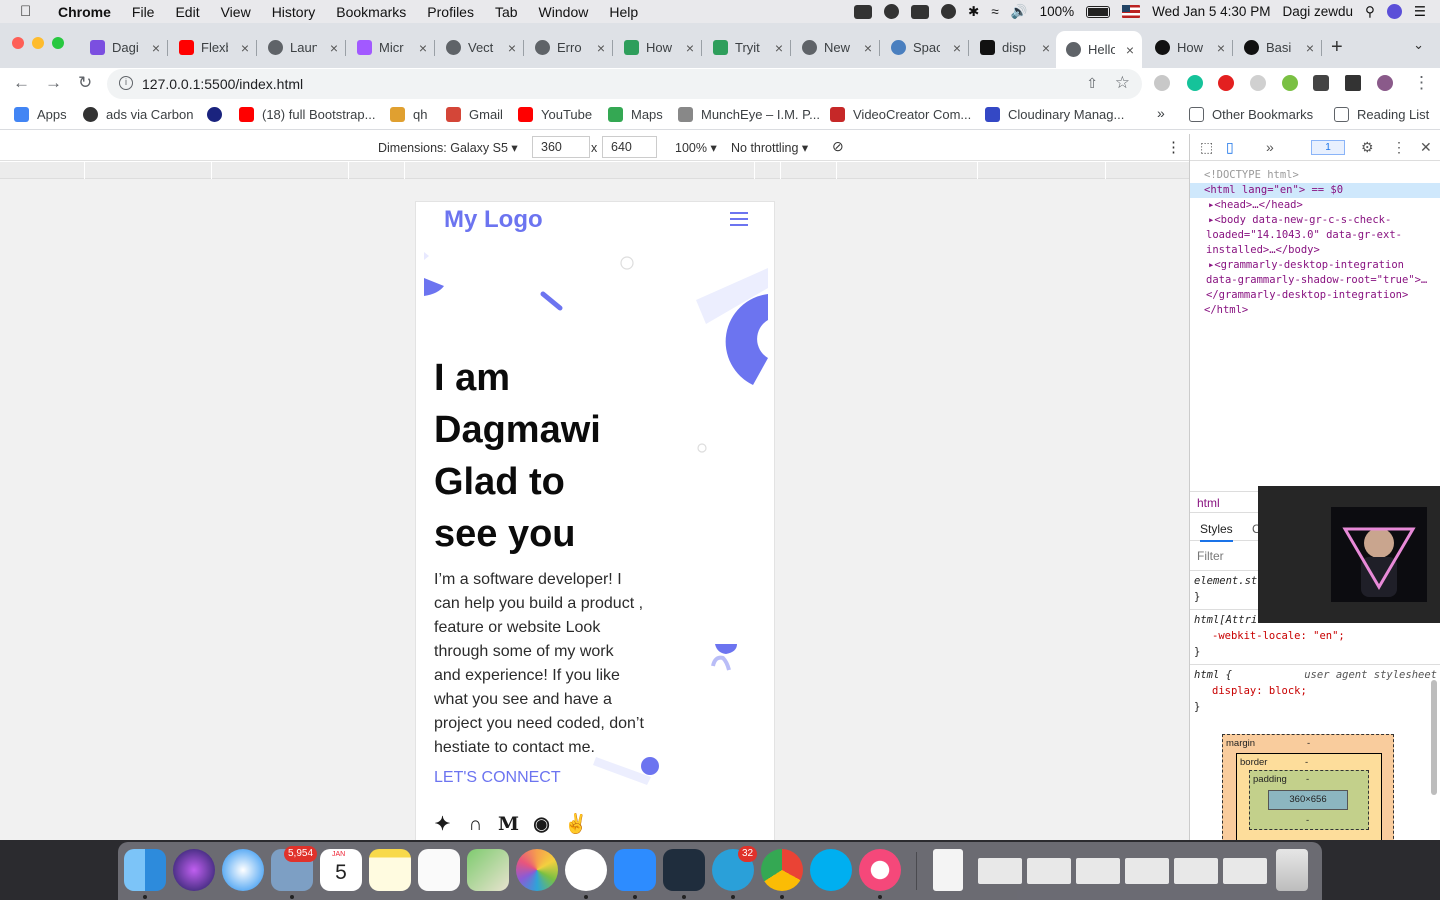 Image resolution: width=1440 pixels, height=900 pixels. Describe the element at coordinates (1418, 45) in the screenshot. I see `tab-search-chevron-icon: ⌄` at that location.